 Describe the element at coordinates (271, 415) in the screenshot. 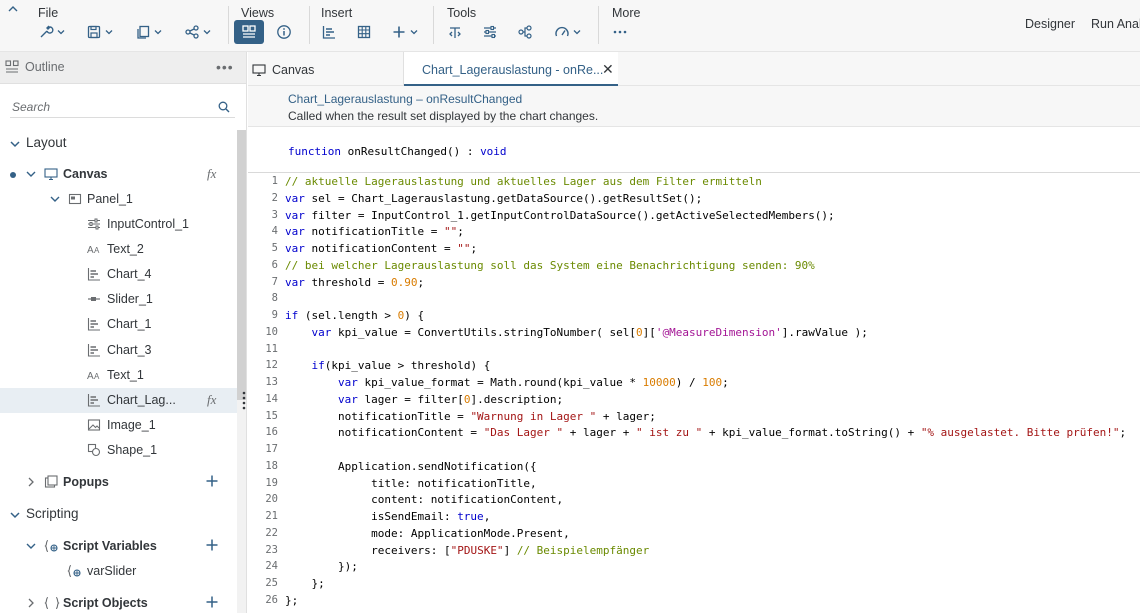

I see `line-number: 15` at that location.